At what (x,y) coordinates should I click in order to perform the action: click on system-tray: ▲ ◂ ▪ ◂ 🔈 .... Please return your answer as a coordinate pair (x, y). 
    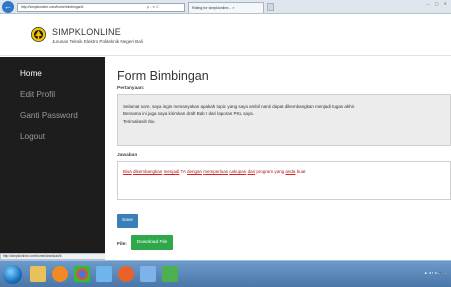
    Looking at the image, I should click on (435, 272).